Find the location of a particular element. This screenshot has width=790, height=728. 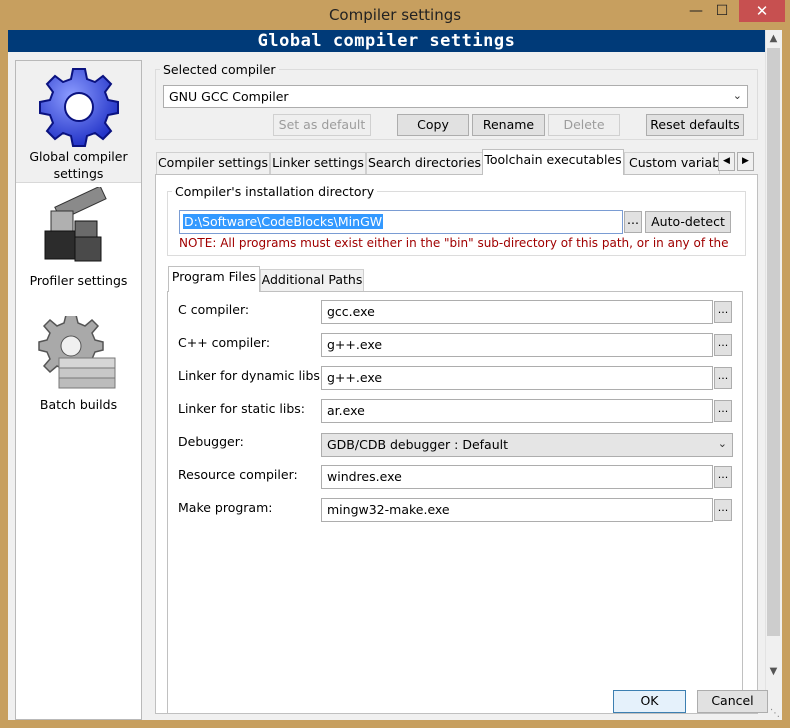

compiler-select: GNU GCC Compiler ⌄ is located at coordinates (455, 96).